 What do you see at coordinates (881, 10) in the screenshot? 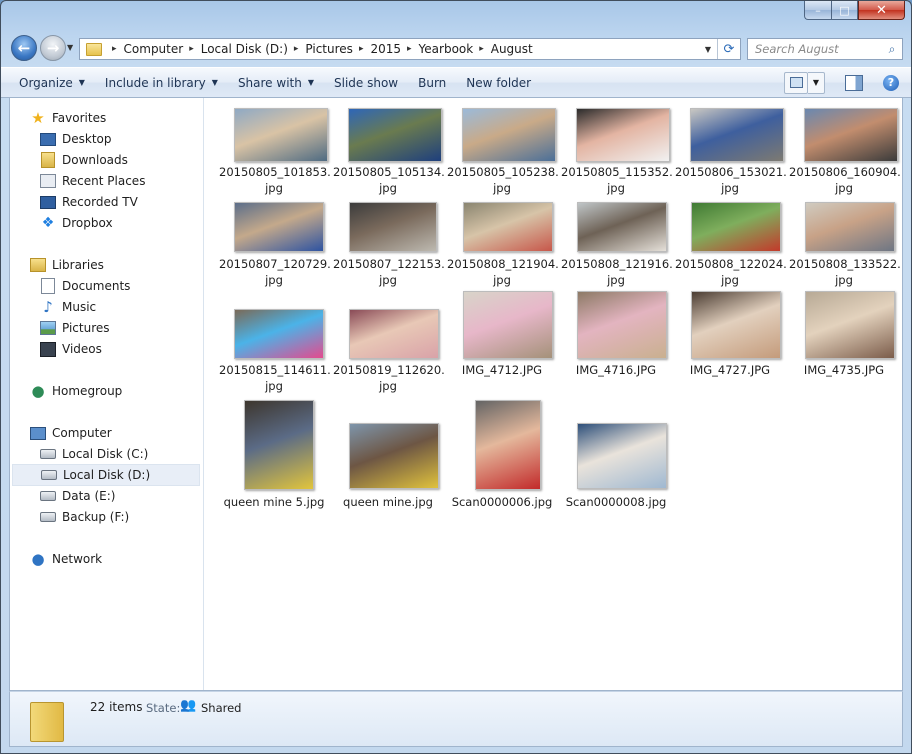
I see `close-button: ✕` at bounding box center [881, 10].